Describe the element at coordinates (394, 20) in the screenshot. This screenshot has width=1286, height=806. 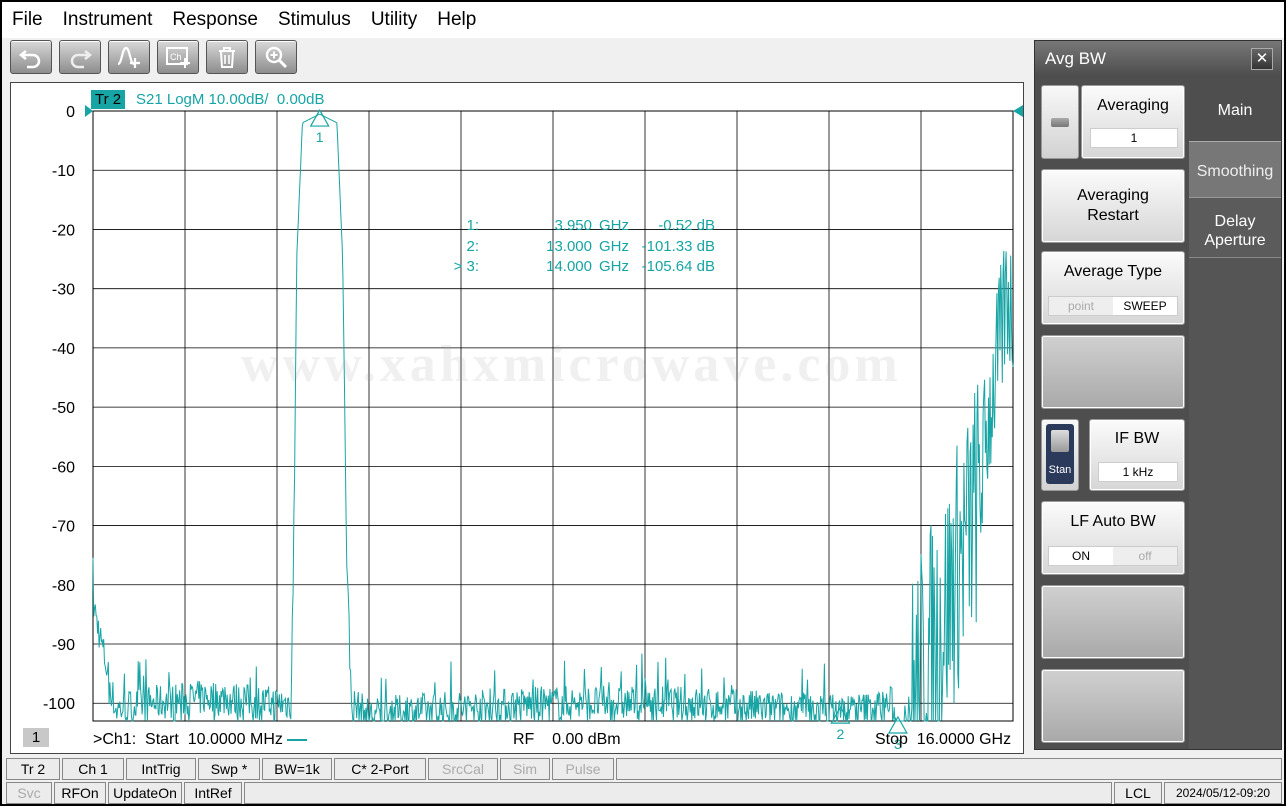
I see `menu-utility: Utility` at that location.